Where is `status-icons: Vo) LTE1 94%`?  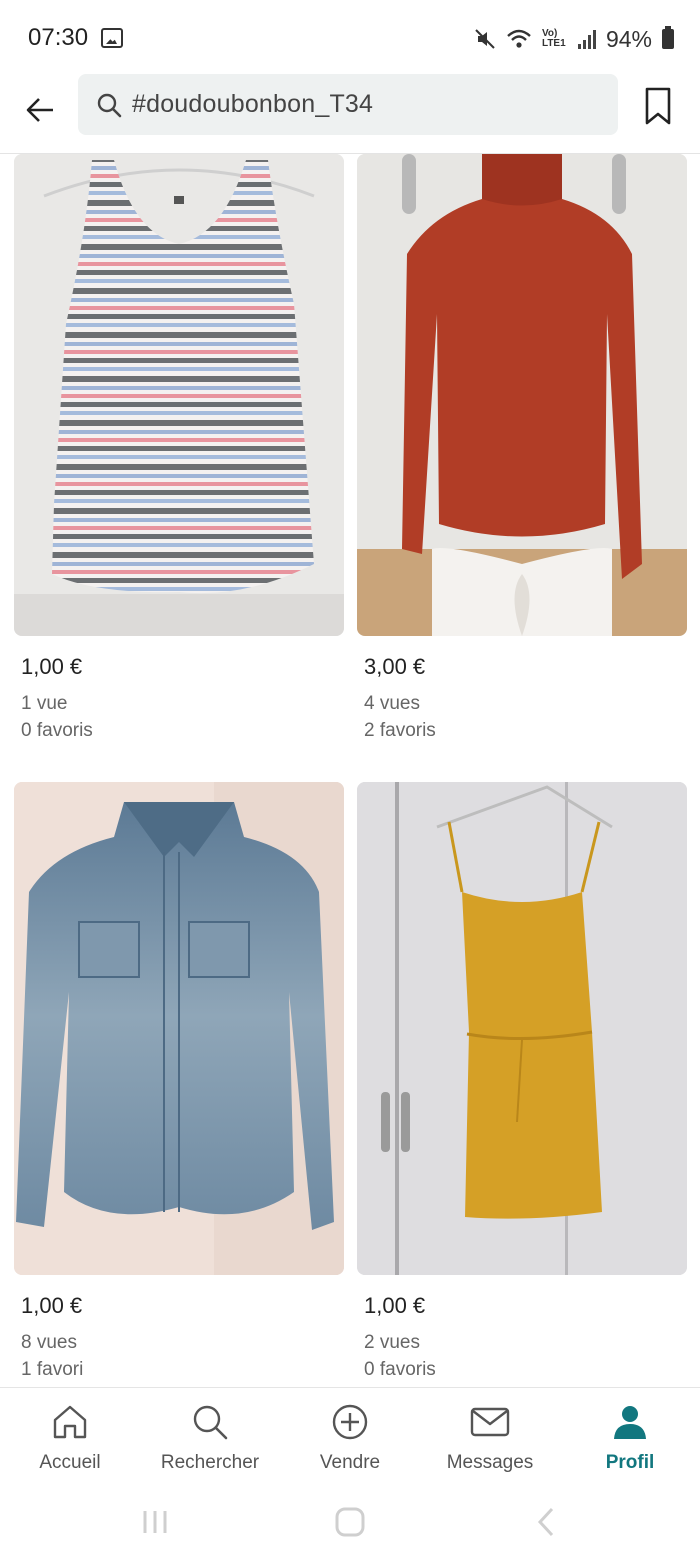
status-icons: Vo) LTE1 94% is located at coordinates (574, 39).